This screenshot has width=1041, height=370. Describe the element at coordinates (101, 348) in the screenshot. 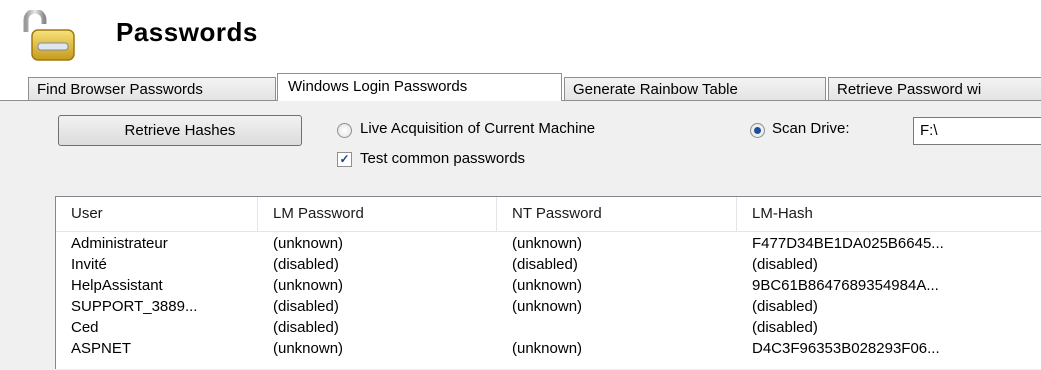

I see `cell-user: ASPNET` at that location.